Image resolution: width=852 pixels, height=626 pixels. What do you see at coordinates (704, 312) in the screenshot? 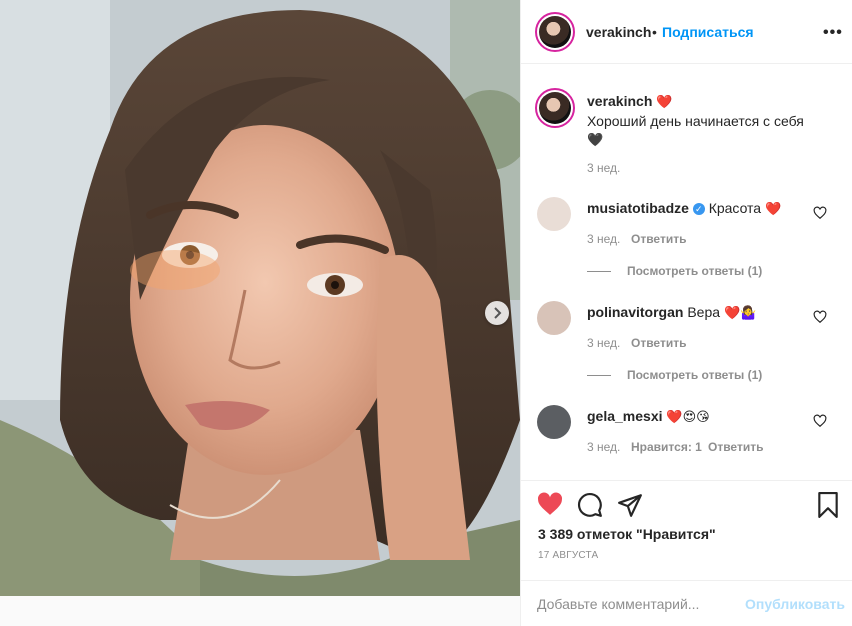
I see `comment-text: Вера` at bounding box center [704, 312].